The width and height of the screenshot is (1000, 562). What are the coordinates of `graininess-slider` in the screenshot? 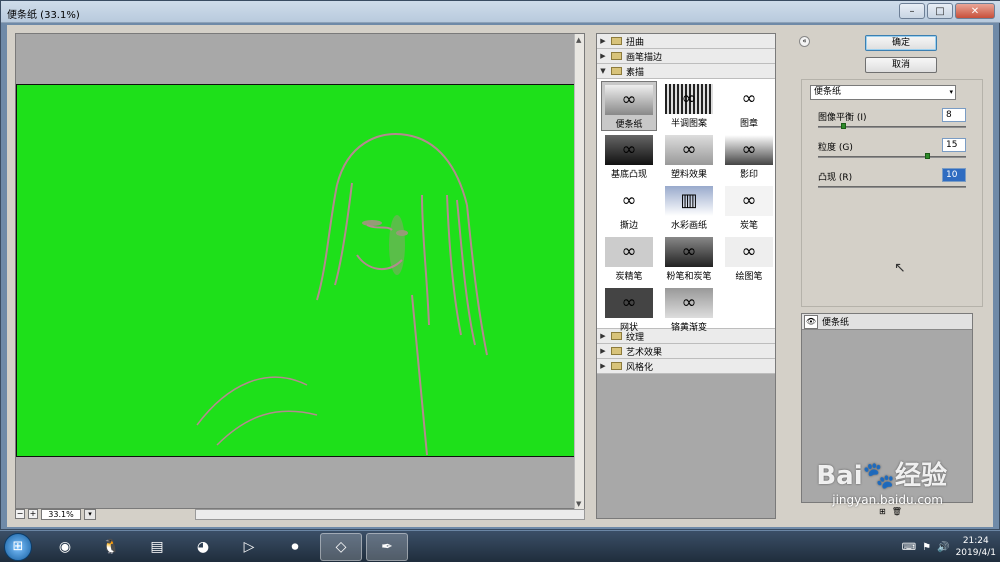 It's located at (892, 157).